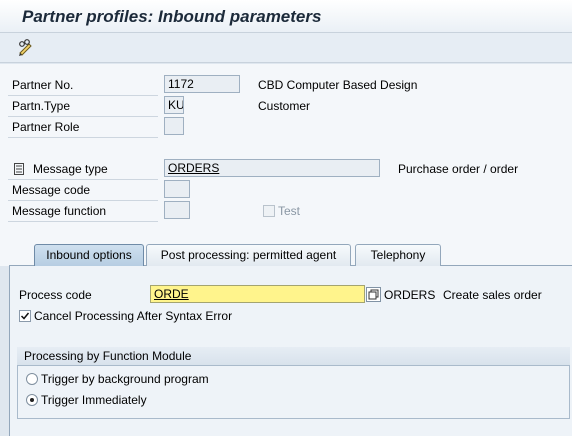 The height and width of the screenshot is (436, 572). What do you see at coordinates (43, 85) in the screenshot?
I see `partner-no-label: Partner No.` at bounding box center [43, 85].